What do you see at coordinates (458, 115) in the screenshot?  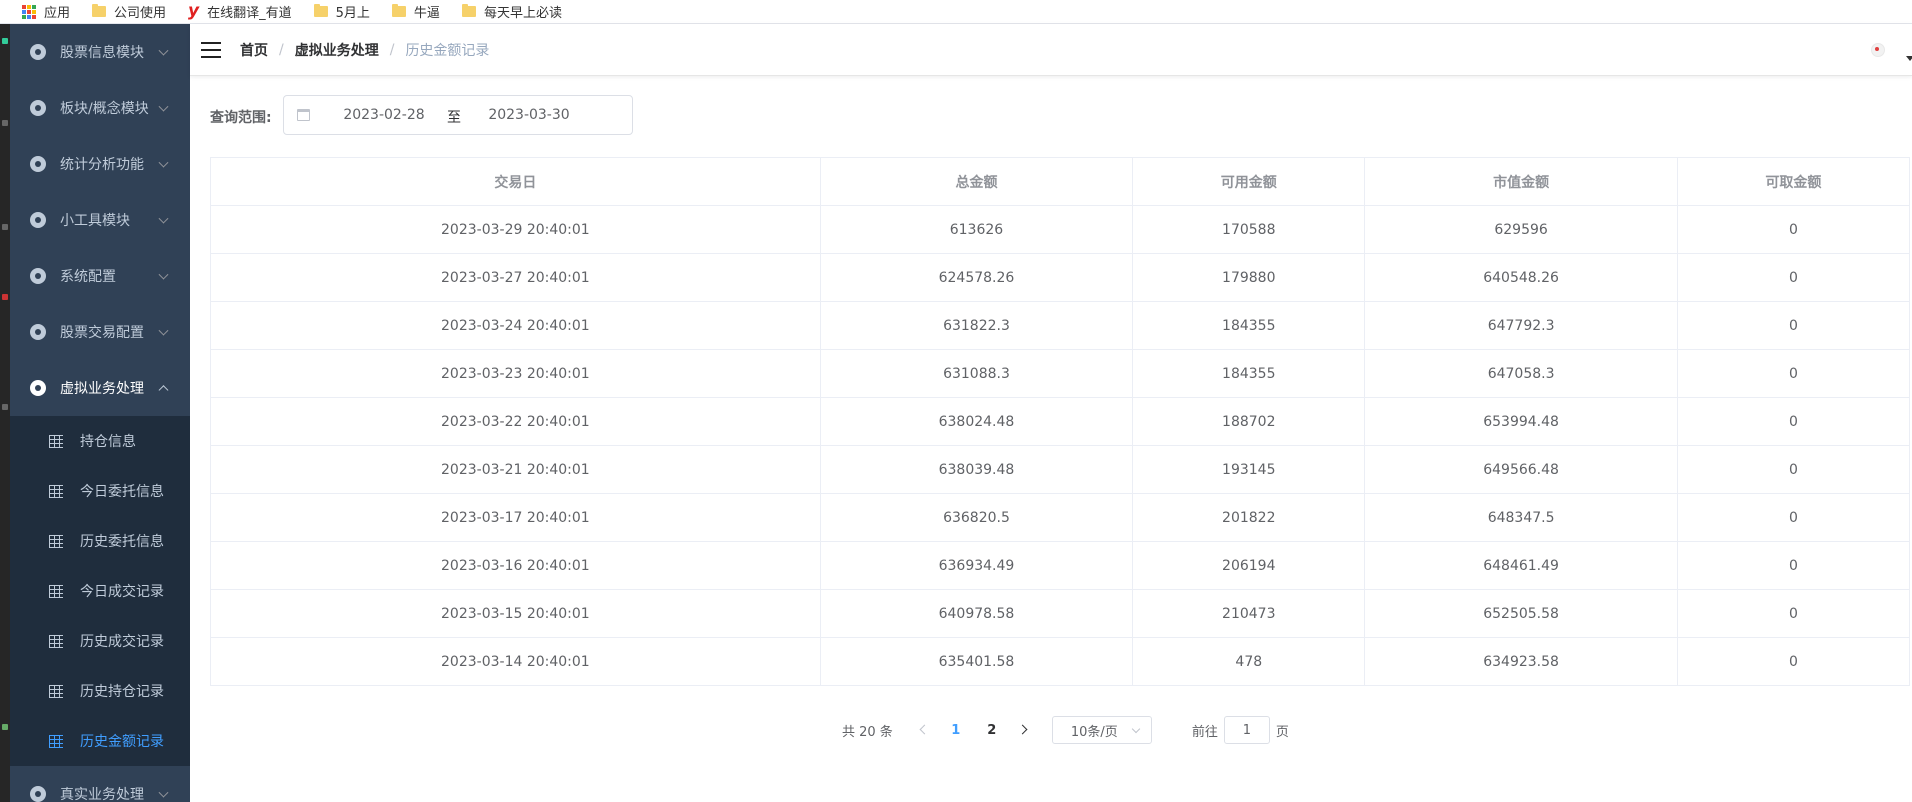 I see `date-range-picker: 2023-02-28 至 2023-03-30` at bounding box center [458, 115].